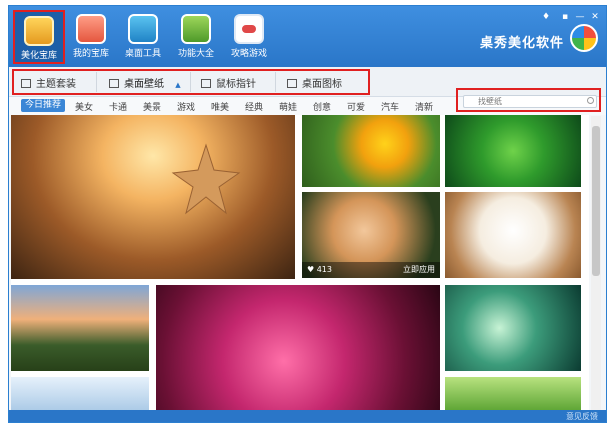 The height and width of the screenshot is (429, 615). What do you see at coordinates (513, 328) in the screenshot?
I see `wallpaper-tile-dandelion` at bounding box center [513, 328].